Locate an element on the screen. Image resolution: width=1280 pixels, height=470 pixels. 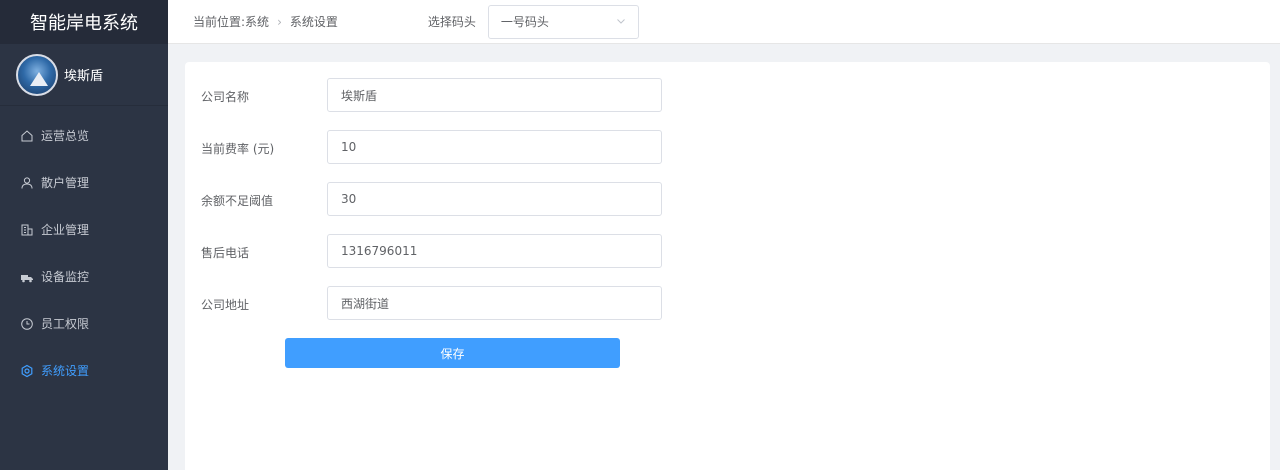
sidebar-item-enterprise: 企业管理 is located at coordinates (84, 229).